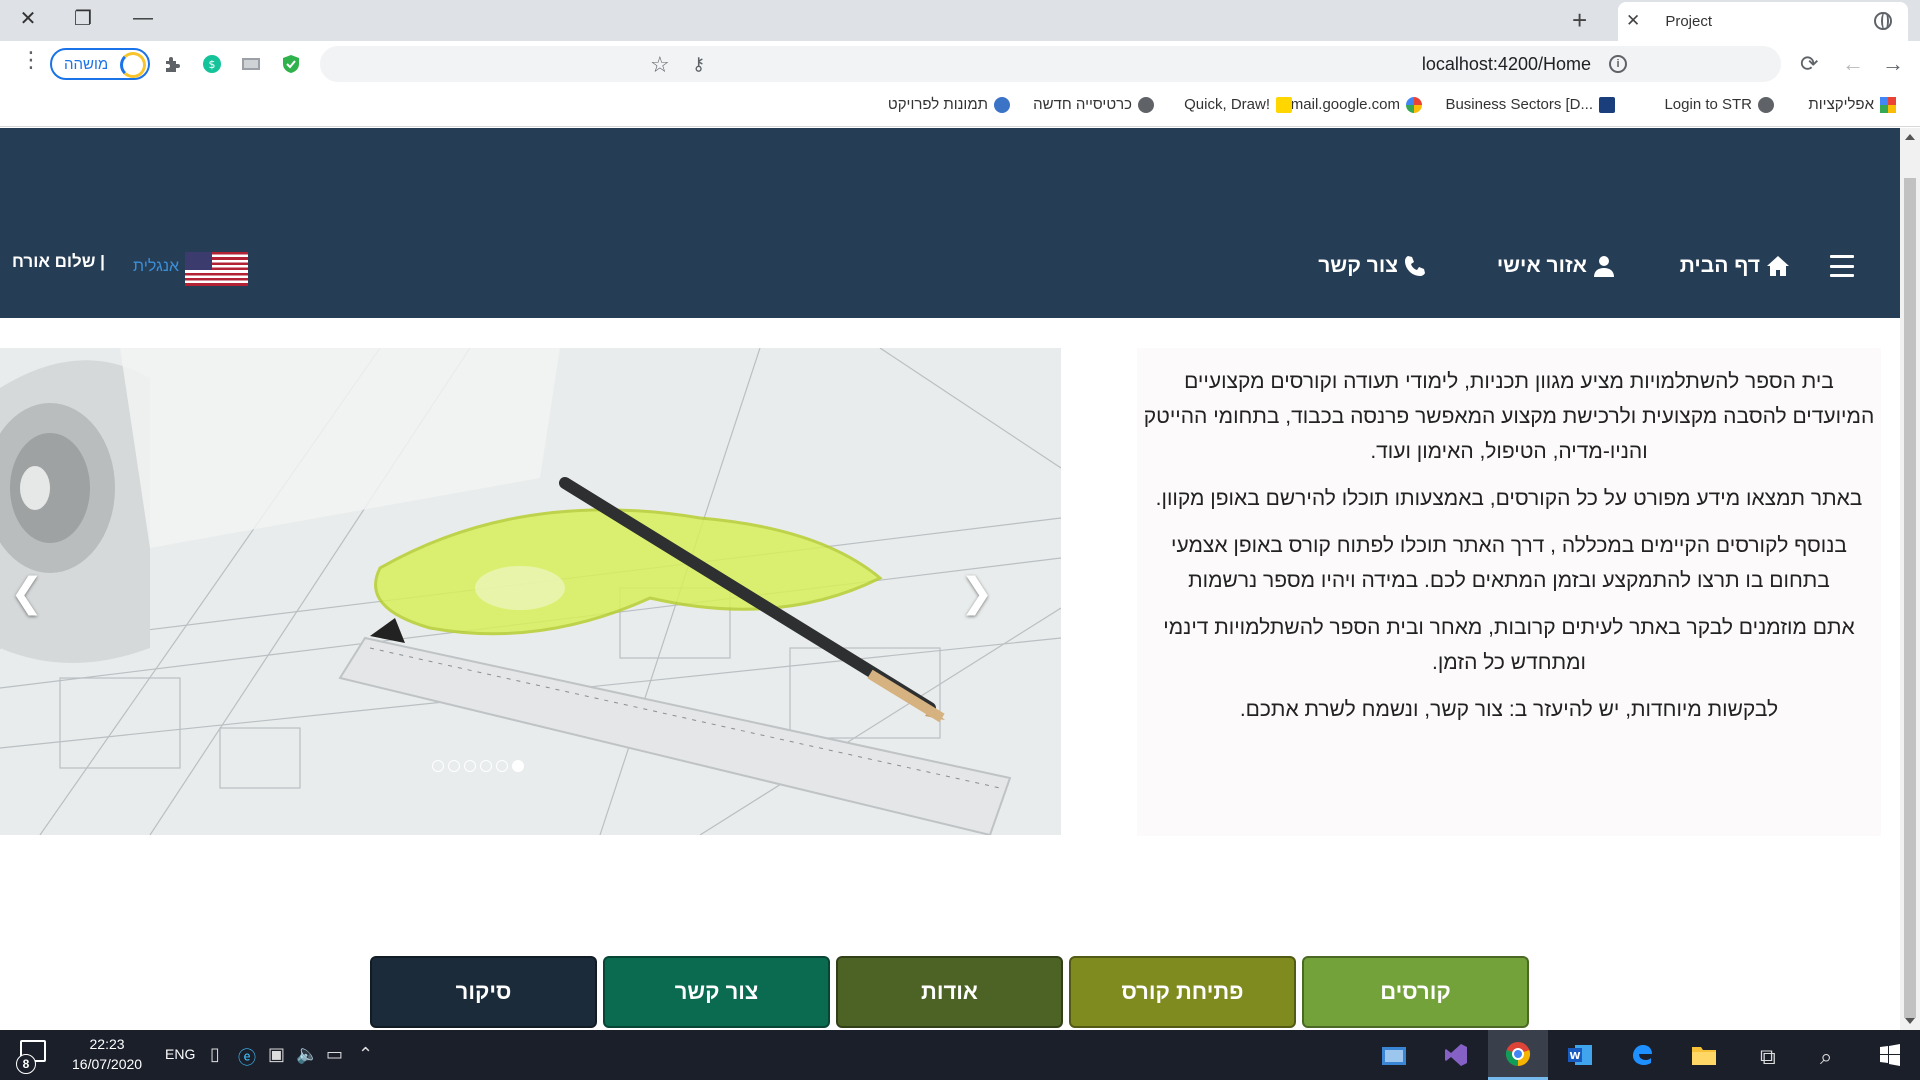 This screenshot has width=1920, height=1080. I want to click on phone-icon, so click(1415, 266).